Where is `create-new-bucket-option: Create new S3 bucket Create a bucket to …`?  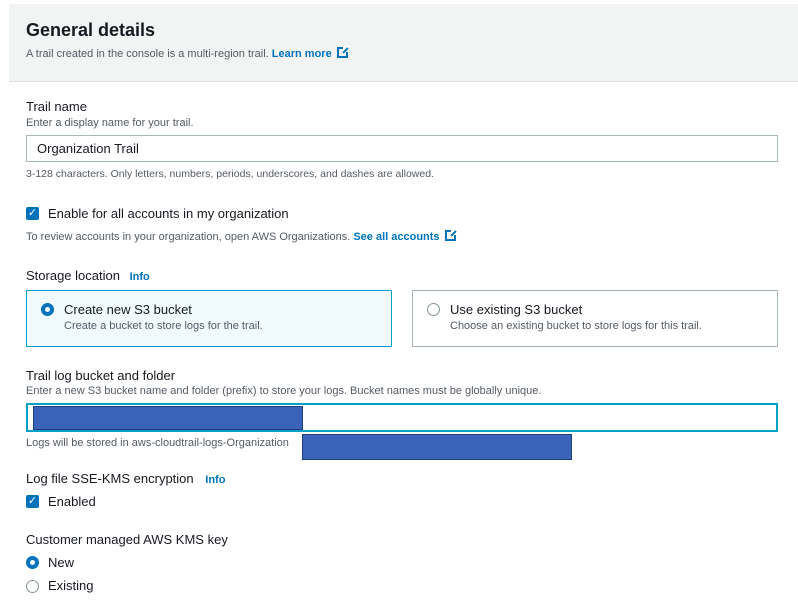 create-new-bucket-option: Create new S3 bucket Create a bucket to … is located at coordinates (209, 318).